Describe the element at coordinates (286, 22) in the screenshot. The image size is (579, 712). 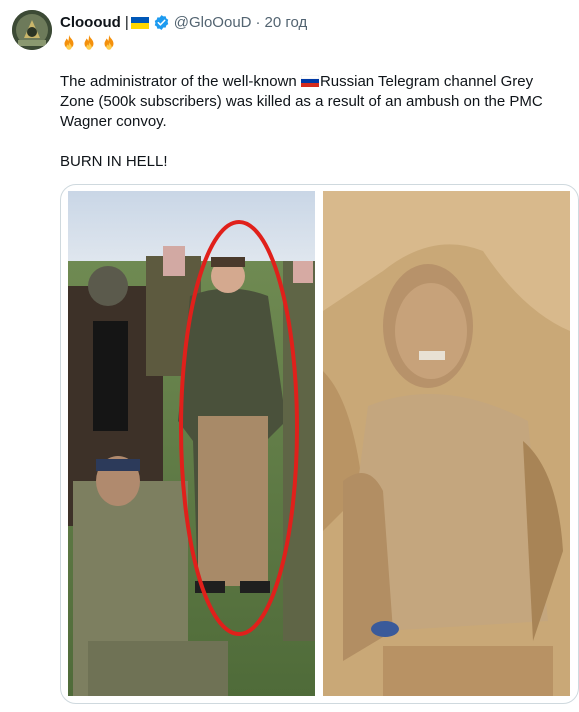
I see `timestamp: 20 год` at that location.